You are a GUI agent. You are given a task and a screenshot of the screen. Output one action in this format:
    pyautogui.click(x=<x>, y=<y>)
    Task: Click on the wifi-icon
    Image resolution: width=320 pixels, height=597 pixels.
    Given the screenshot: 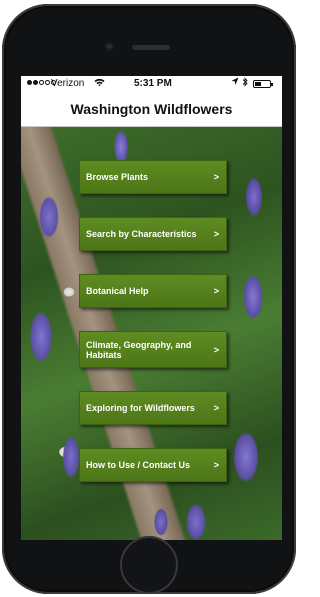 What is the action you would take?
    pyautogui.click(x=99, y=84)
    